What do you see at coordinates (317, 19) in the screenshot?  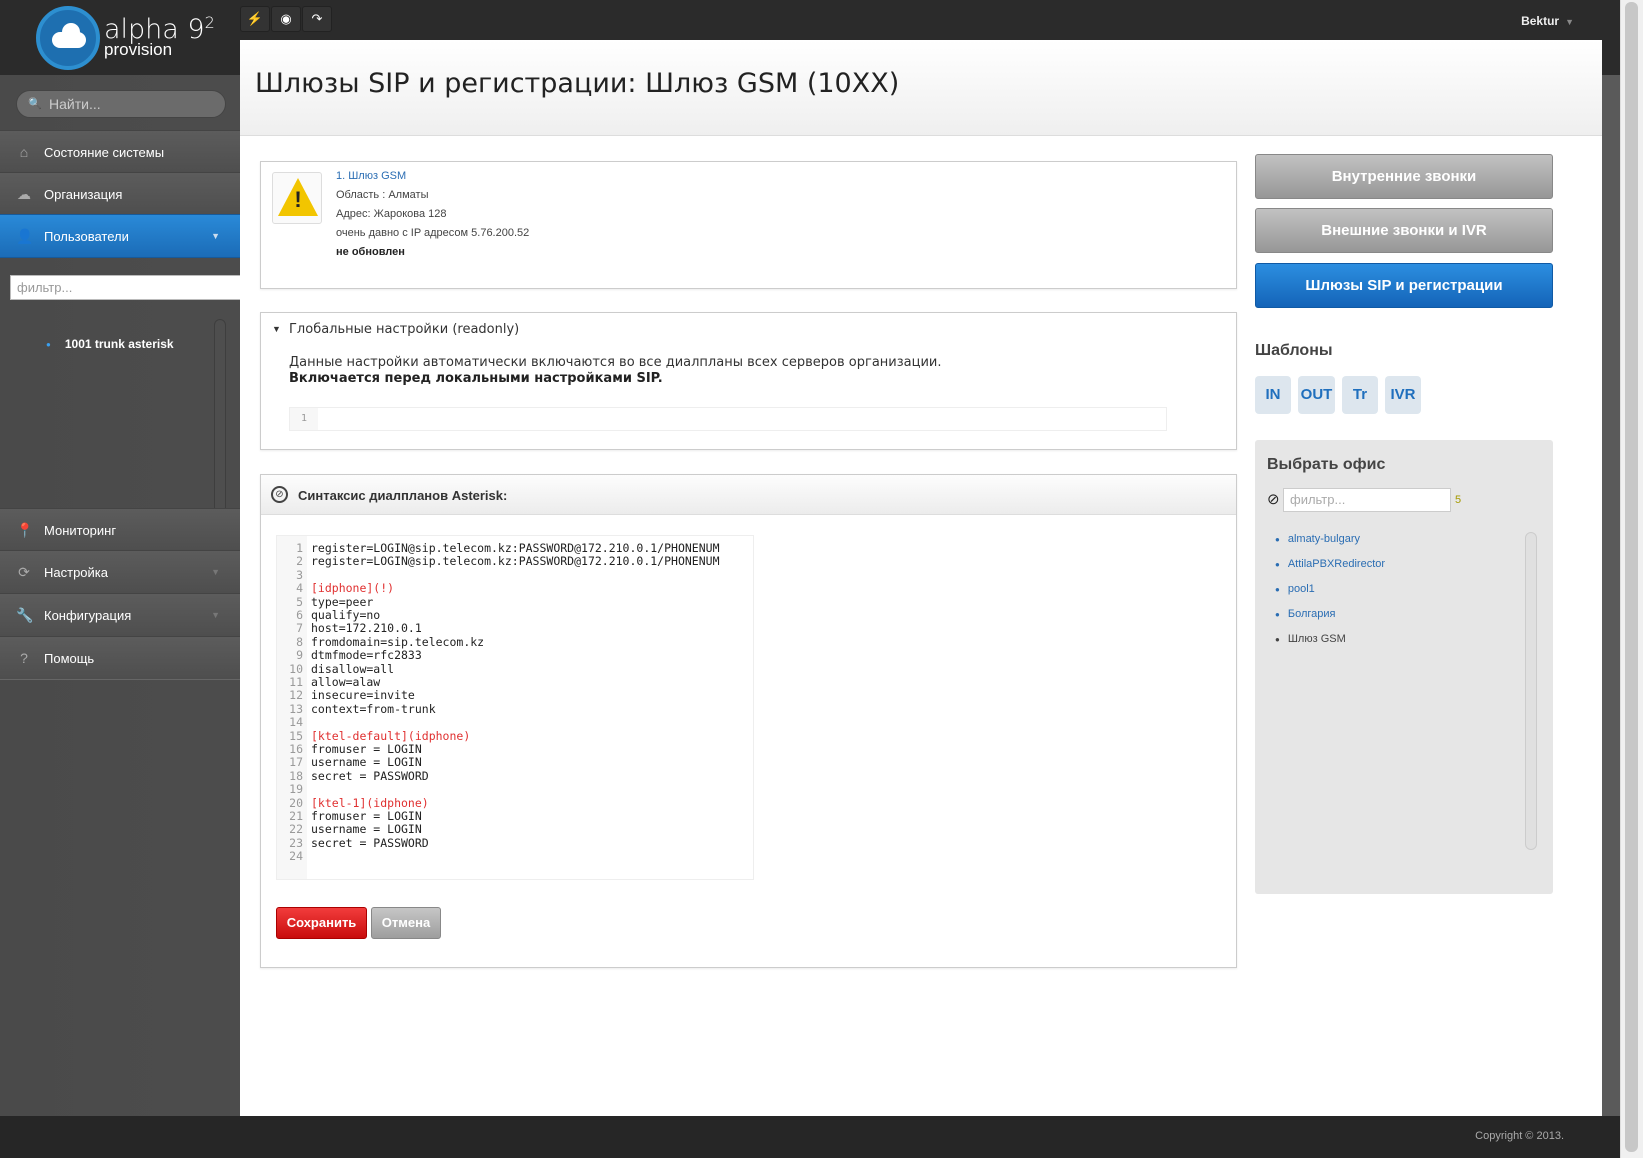 I see `redo-icon: ↷` at bounding box center [317, 19].